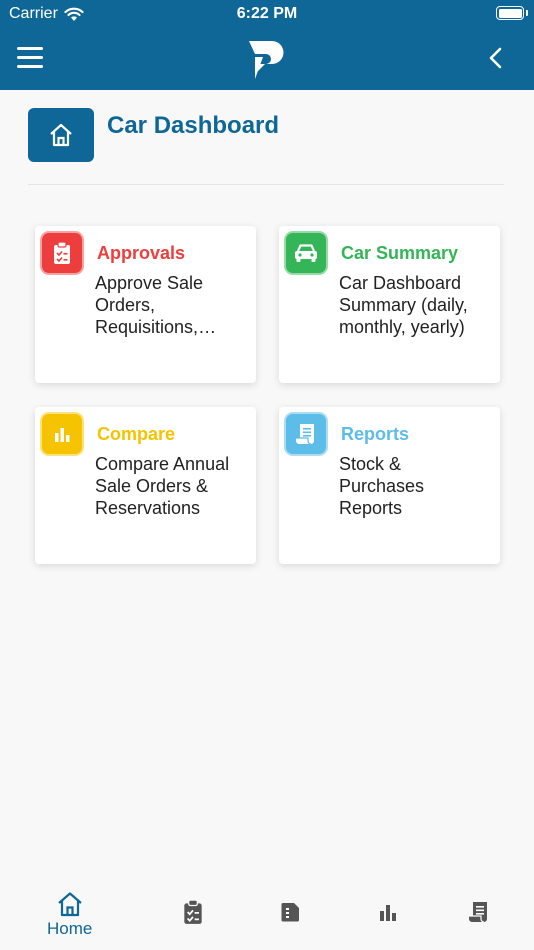 The height and width of the screenshot is (950, 534). What do you see at coordinates (527, 13) in the screenshot?
I see `battery-tip` at bounding box center [527, 13].